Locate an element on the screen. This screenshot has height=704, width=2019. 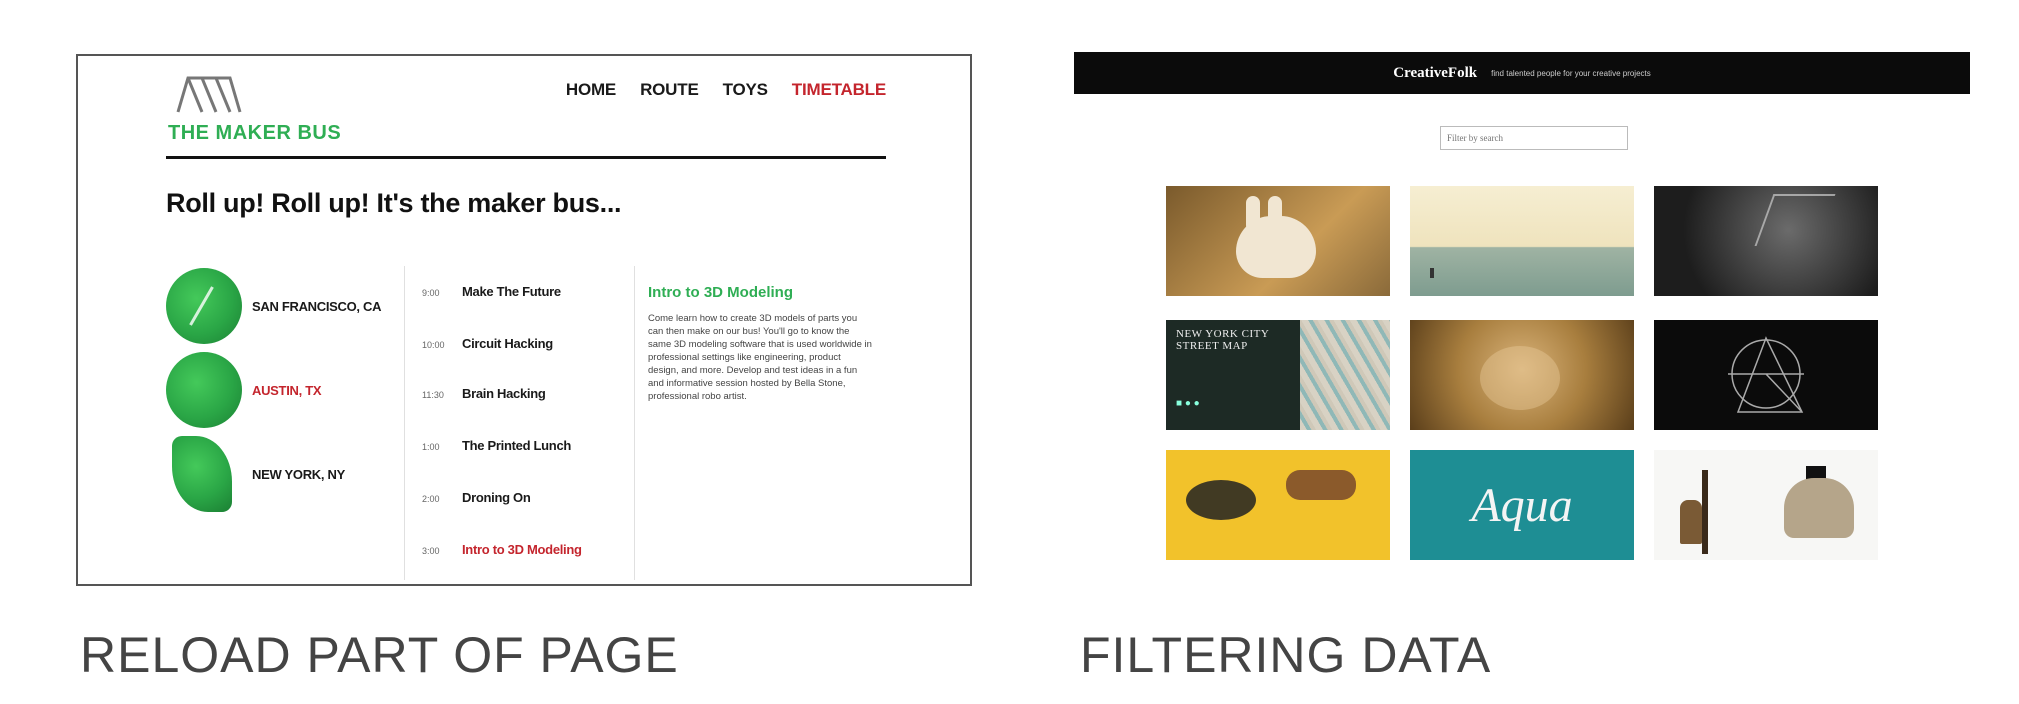
dog-figure is located at coordinates (1321, 485).